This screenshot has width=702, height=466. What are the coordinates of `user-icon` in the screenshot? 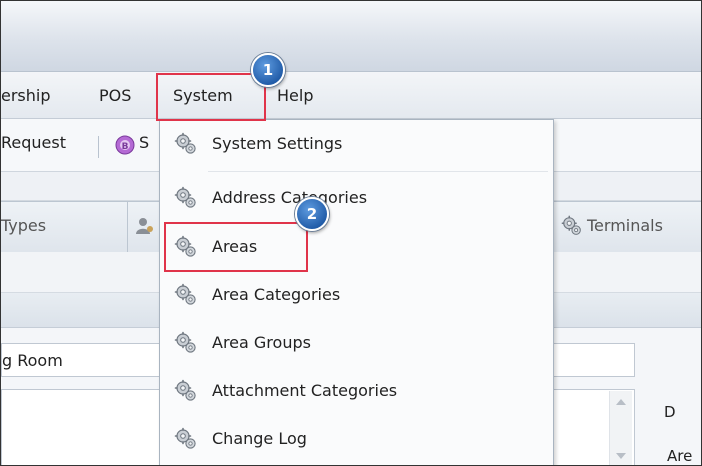 It's located at (145, 226).